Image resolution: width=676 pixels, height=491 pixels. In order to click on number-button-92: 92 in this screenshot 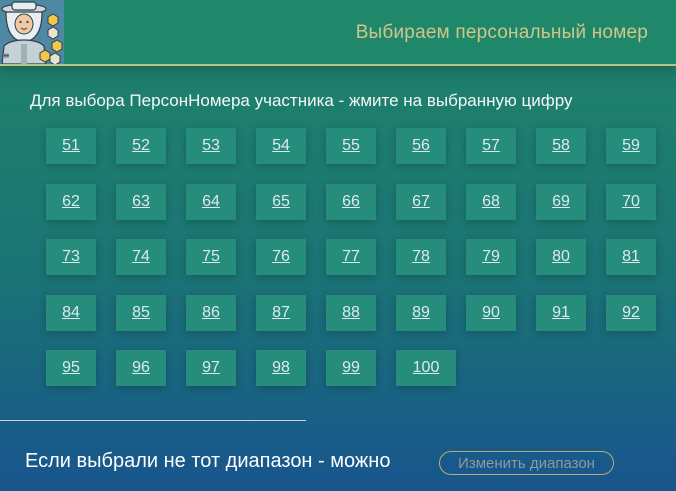, I will do `click(631, 312)`.